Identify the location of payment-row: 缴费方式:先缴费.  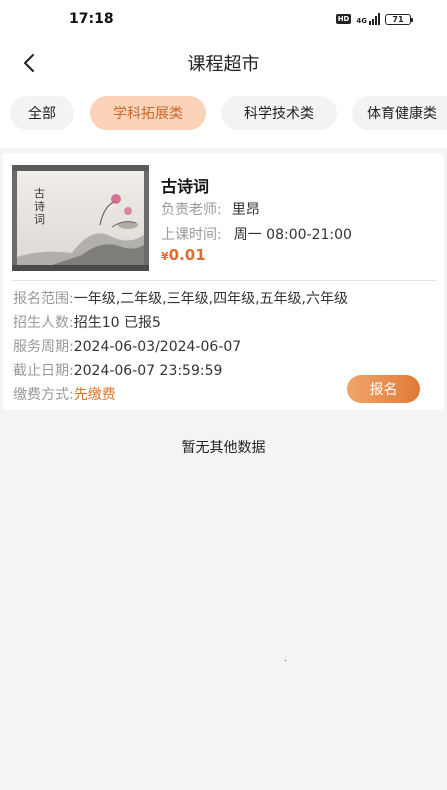
(64, 394).